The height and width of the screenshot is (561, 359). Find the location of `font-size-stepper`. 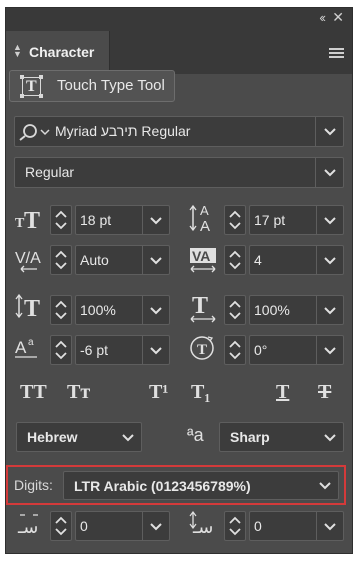

font-size-stepper is located at coordinates (61, 220).